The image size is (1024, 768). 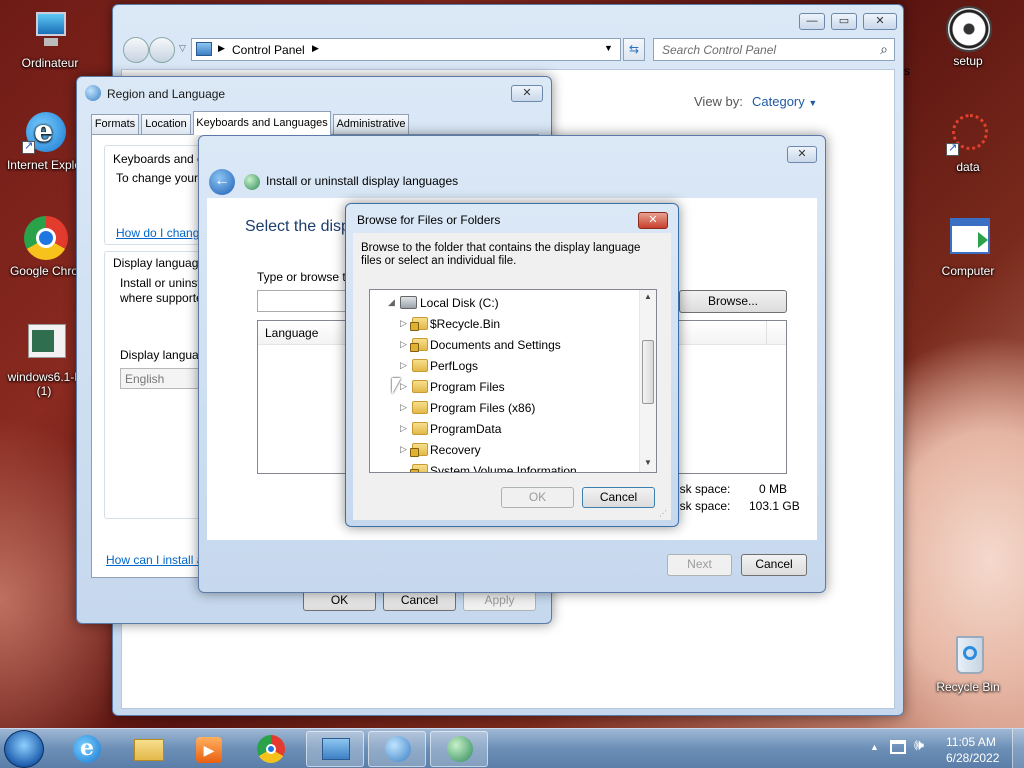 I want to click on tree-item-system-volume-information: System Volume Information, so click(x=504, y=467).